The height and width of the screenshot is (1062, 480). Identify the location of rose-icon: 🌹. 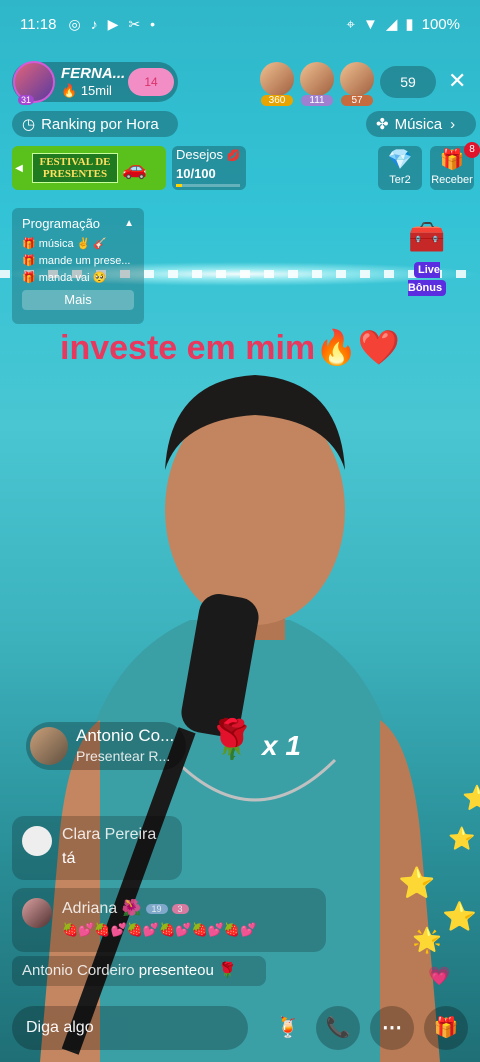
(232, 740).